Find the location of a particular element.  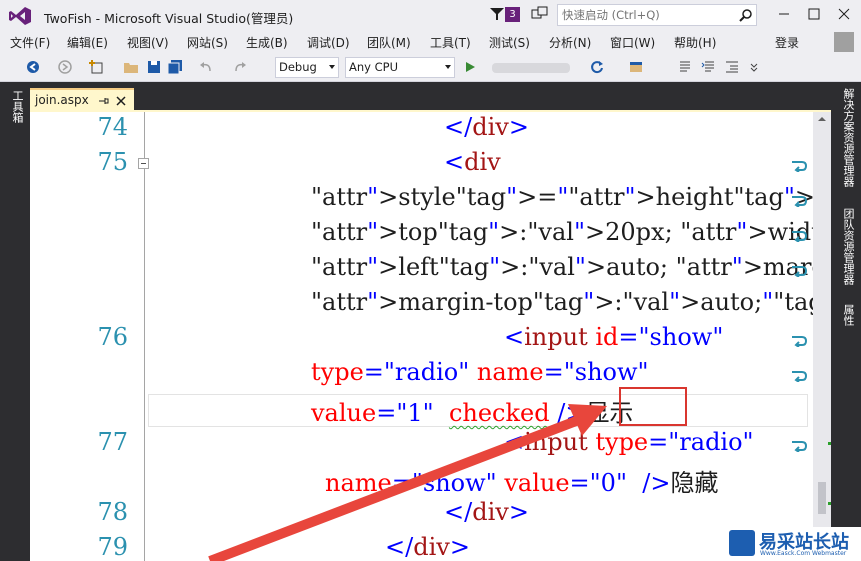

close-window-button is located at coordinates (844, 14).